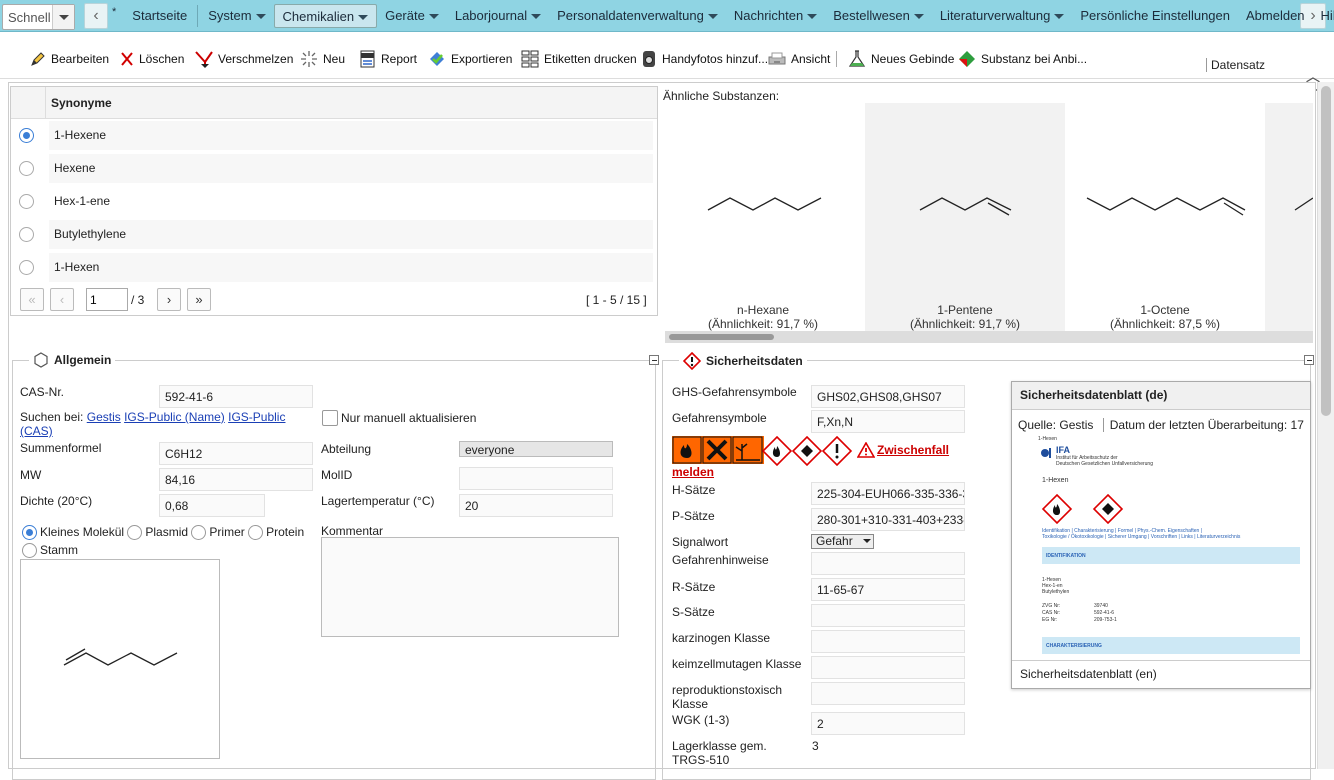 This screenshot has height=780, width=1334. Describe the element at coordinates (888, 641) in the screenshot. I see `carcinogen-class-field` at that location.